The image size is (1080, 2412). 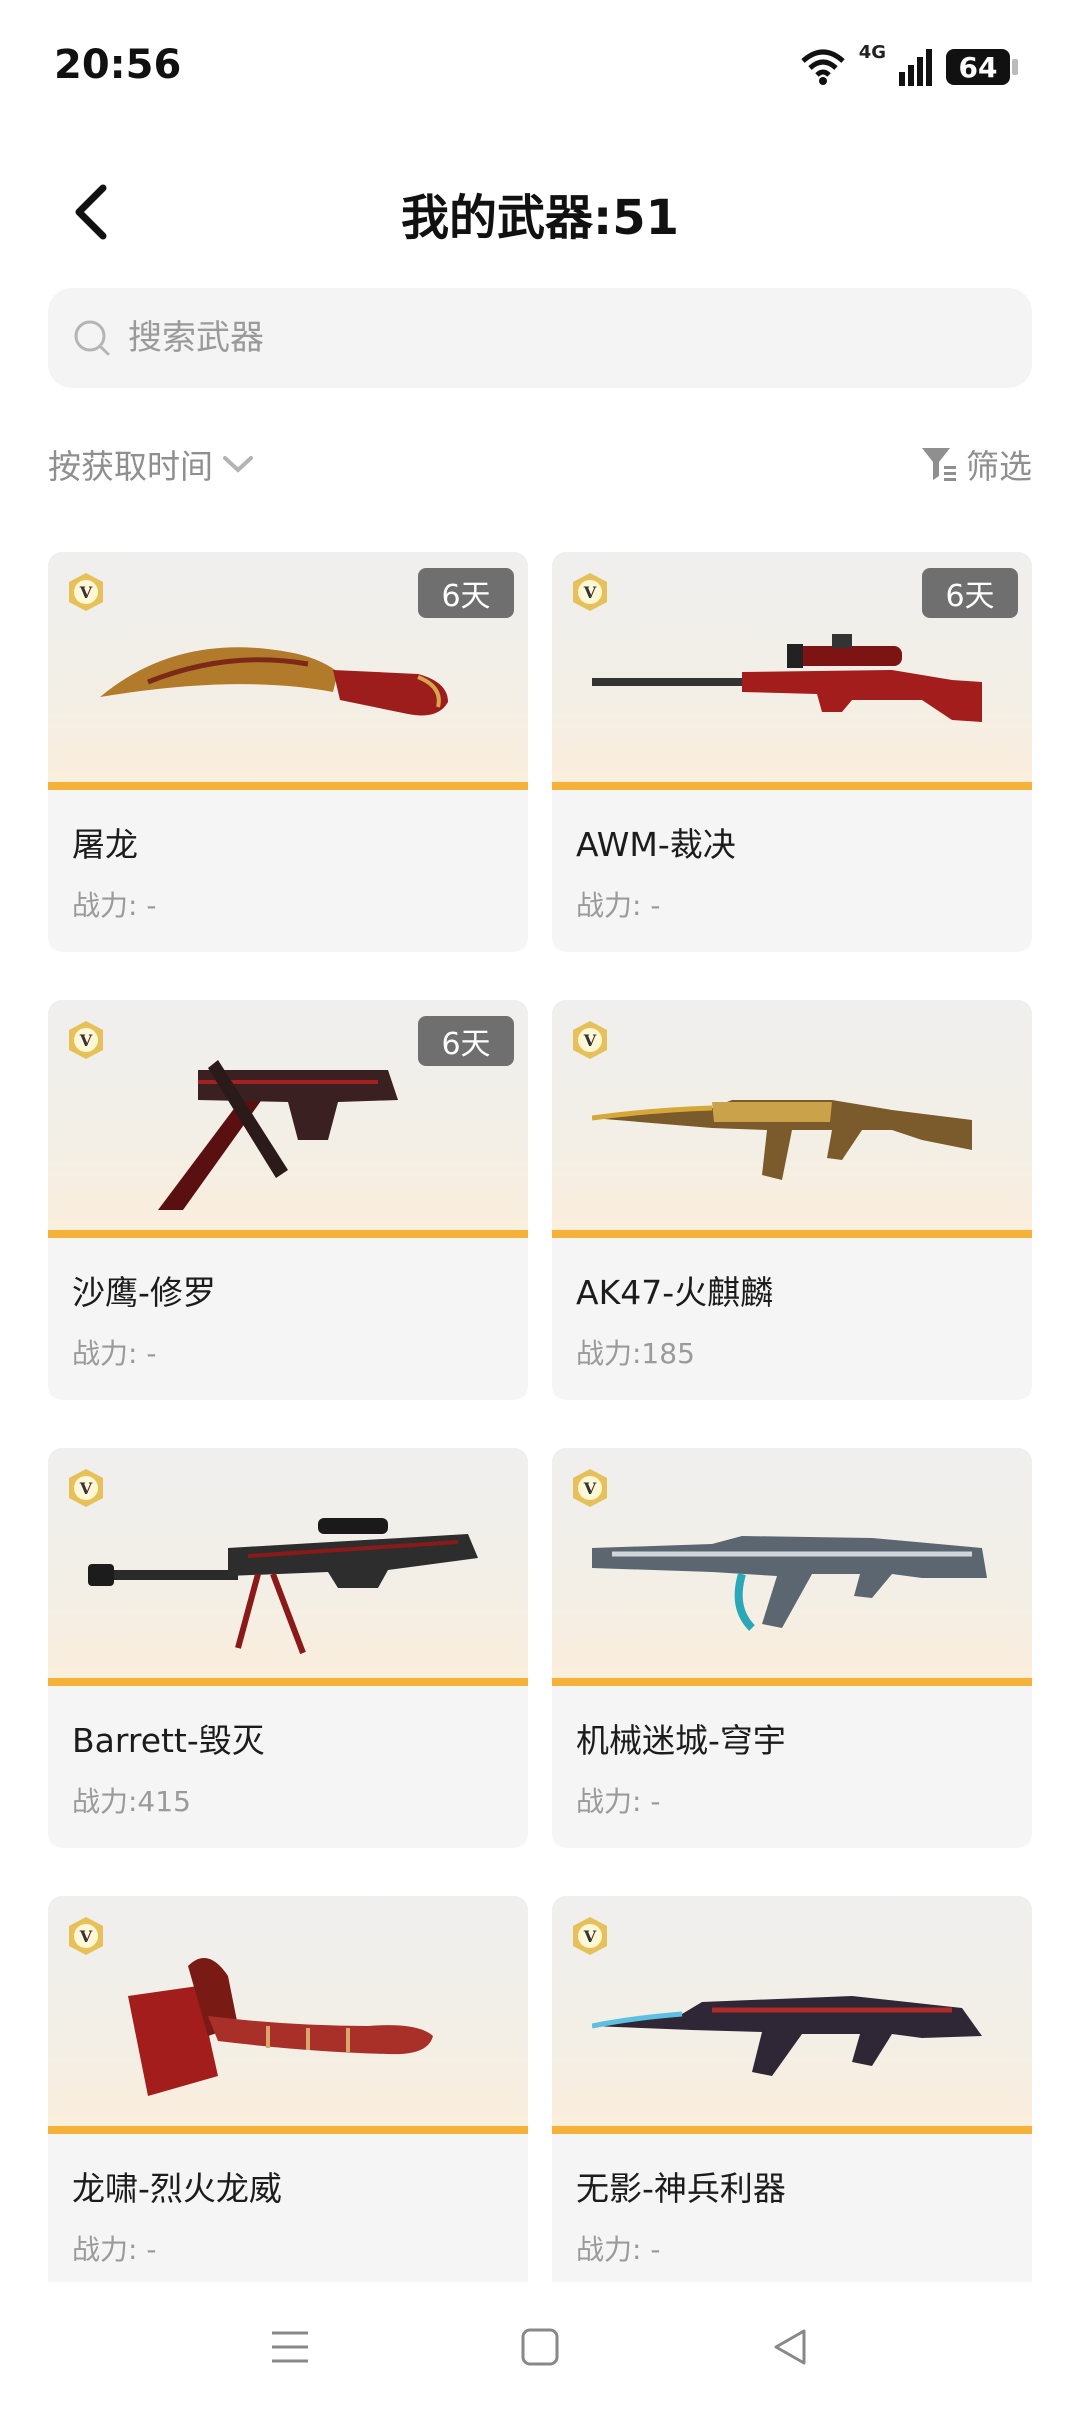 What do you see at coordinates (982, 67) in the screenshot?
I see `battery-indicator: 64` at bounding box center [982, 67].